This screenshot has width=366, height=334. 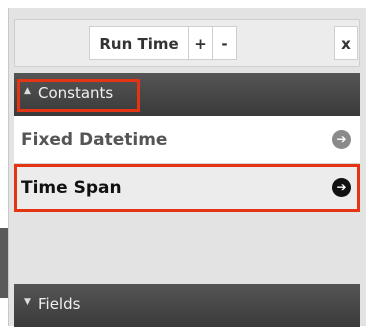 I want to click on list-item-label: Fixed Datetime, so click(x=94, y=140).